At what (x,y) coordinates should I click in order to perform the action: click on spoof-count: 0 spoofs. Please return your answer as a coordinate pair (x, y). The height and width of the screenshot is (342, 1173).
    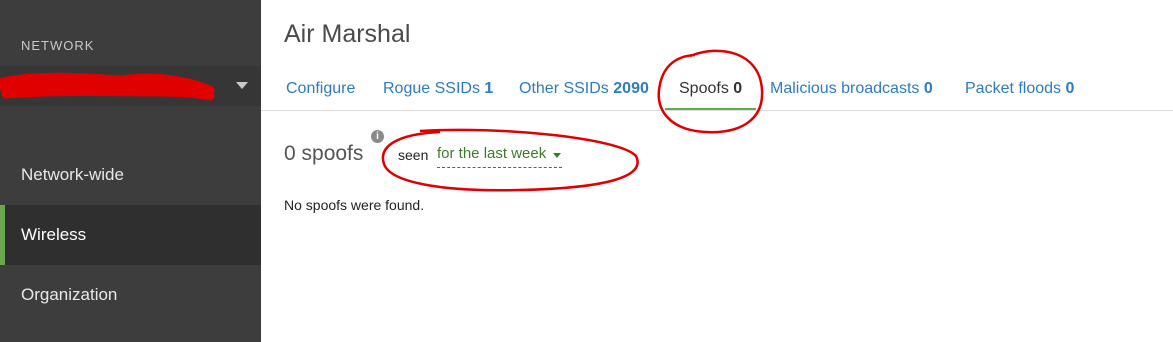
    Looking at the image, I should click on (324, 153).